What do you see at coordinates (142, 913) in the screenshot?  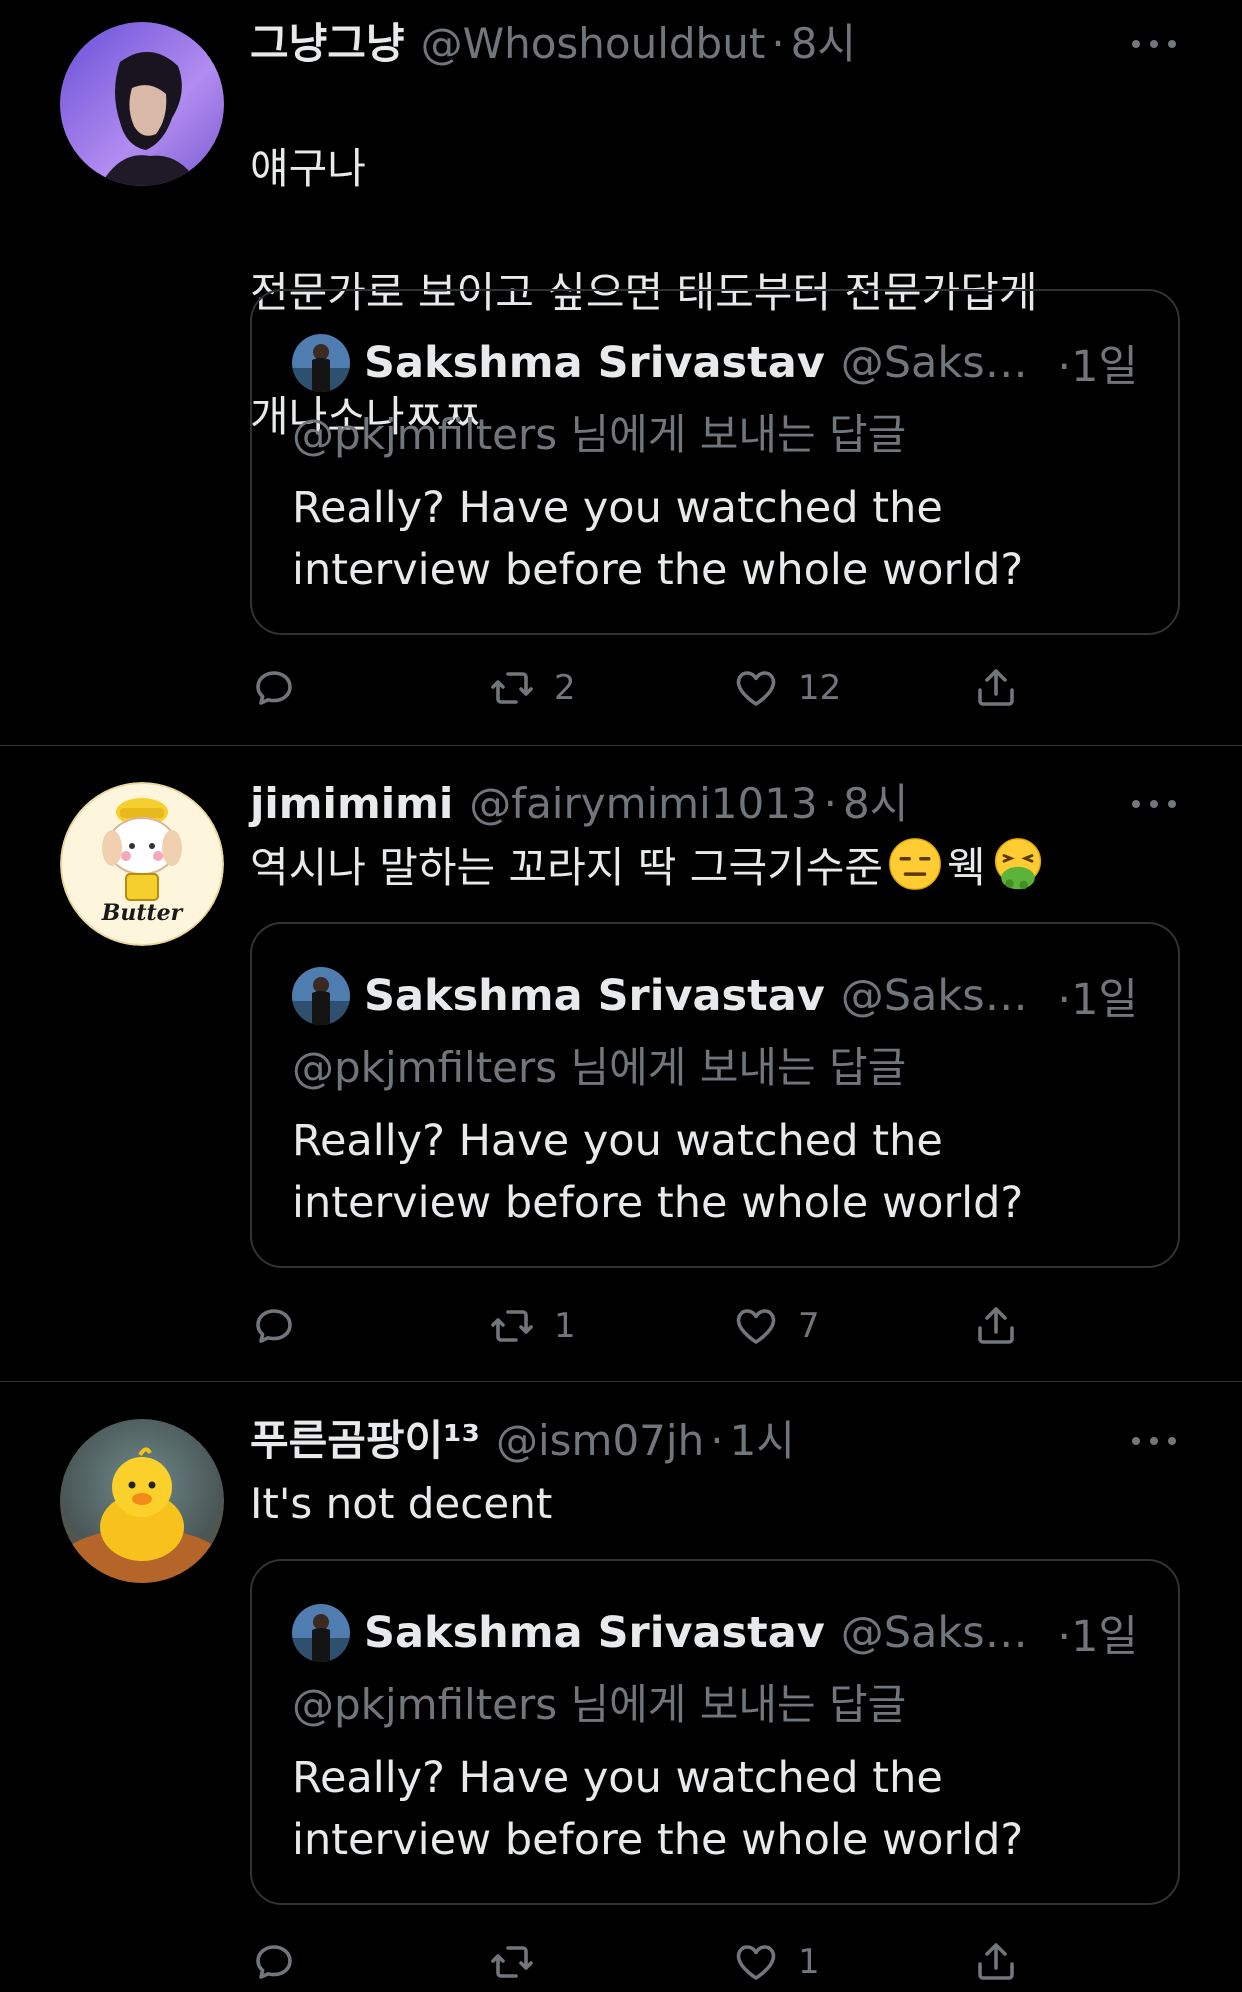 I see `butter-label: Butter` at bounding box center [142, 913].